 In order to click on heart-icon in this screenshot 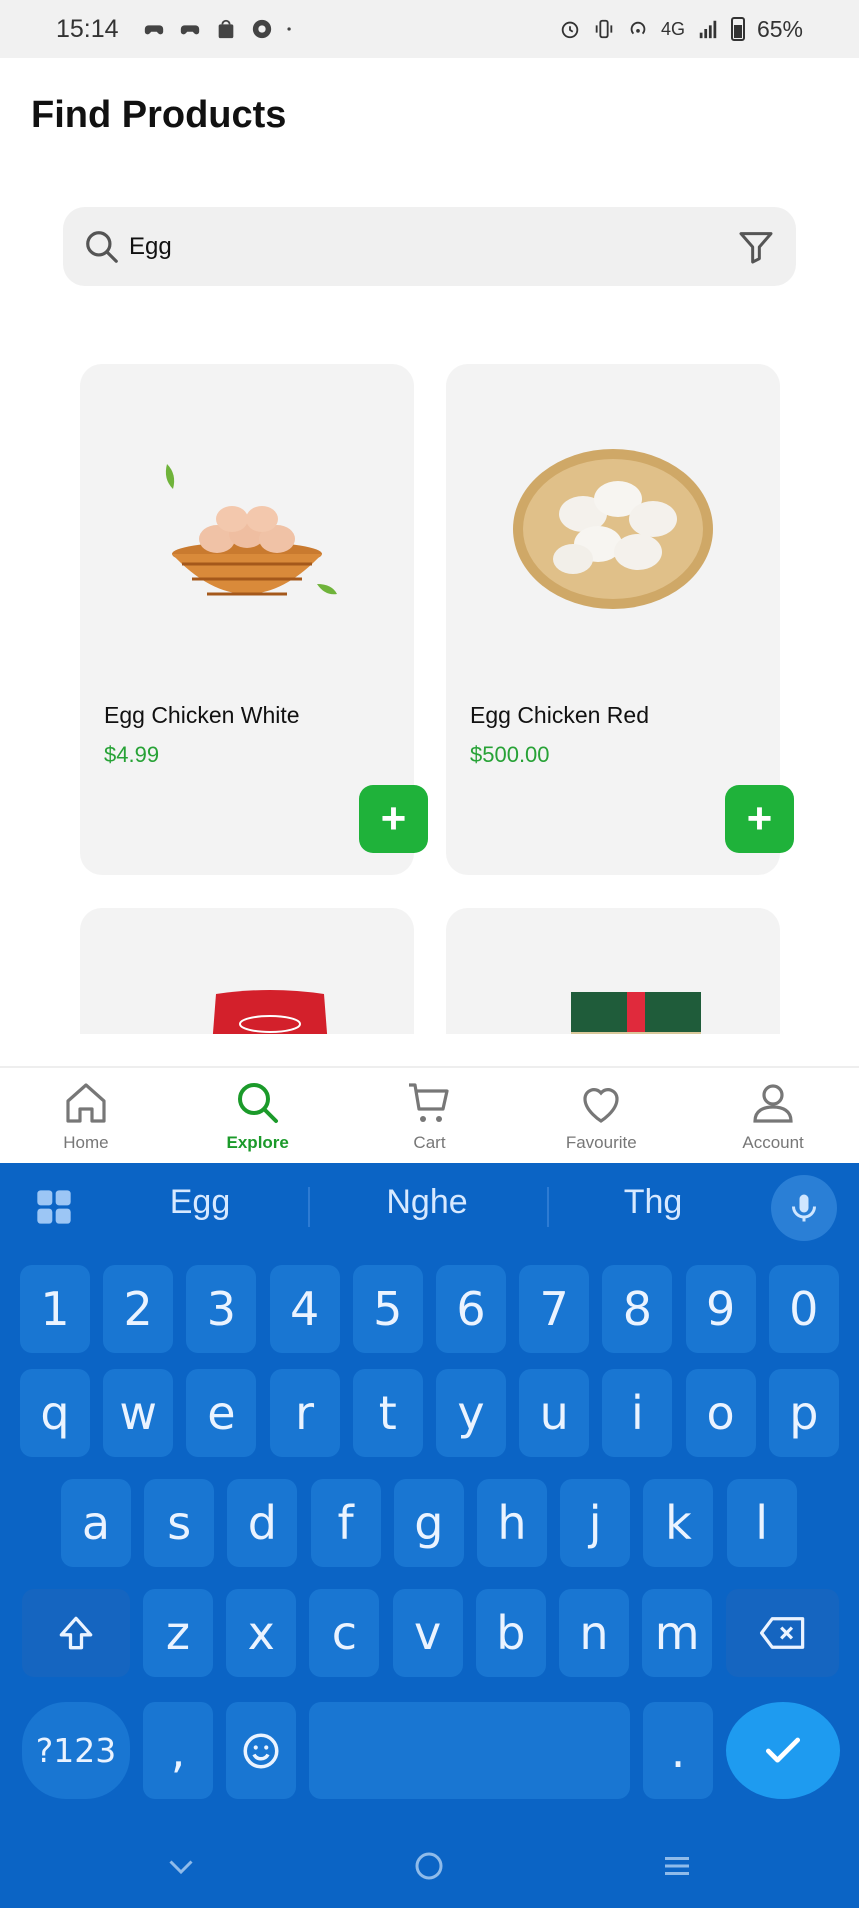, I will do `click(601, 1105)`.